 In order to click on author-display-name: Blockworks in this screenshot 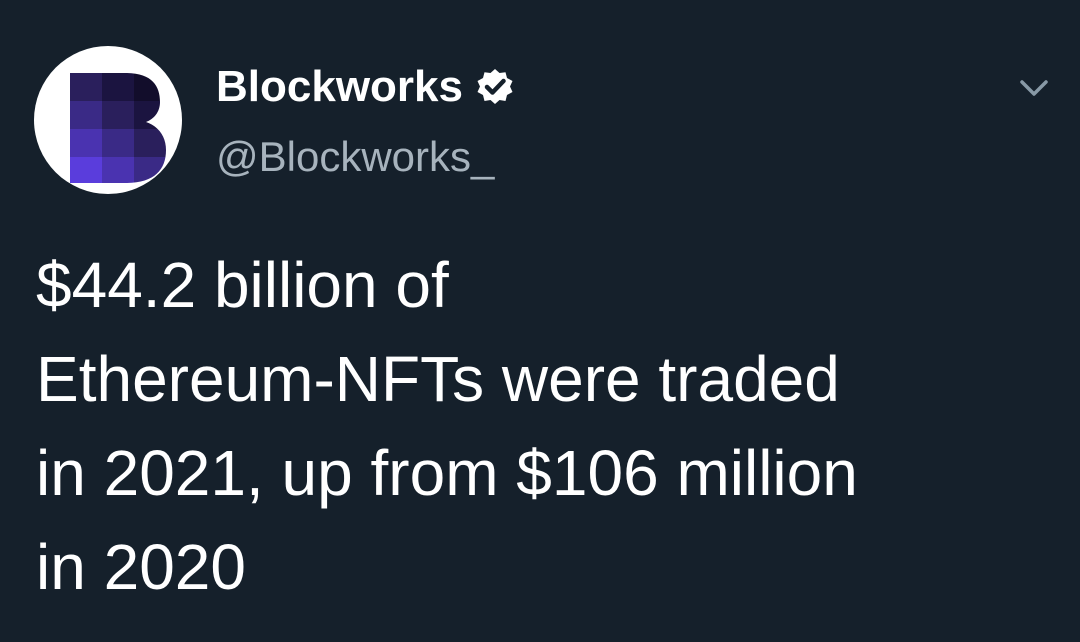, I will do `click(339, 87)`.